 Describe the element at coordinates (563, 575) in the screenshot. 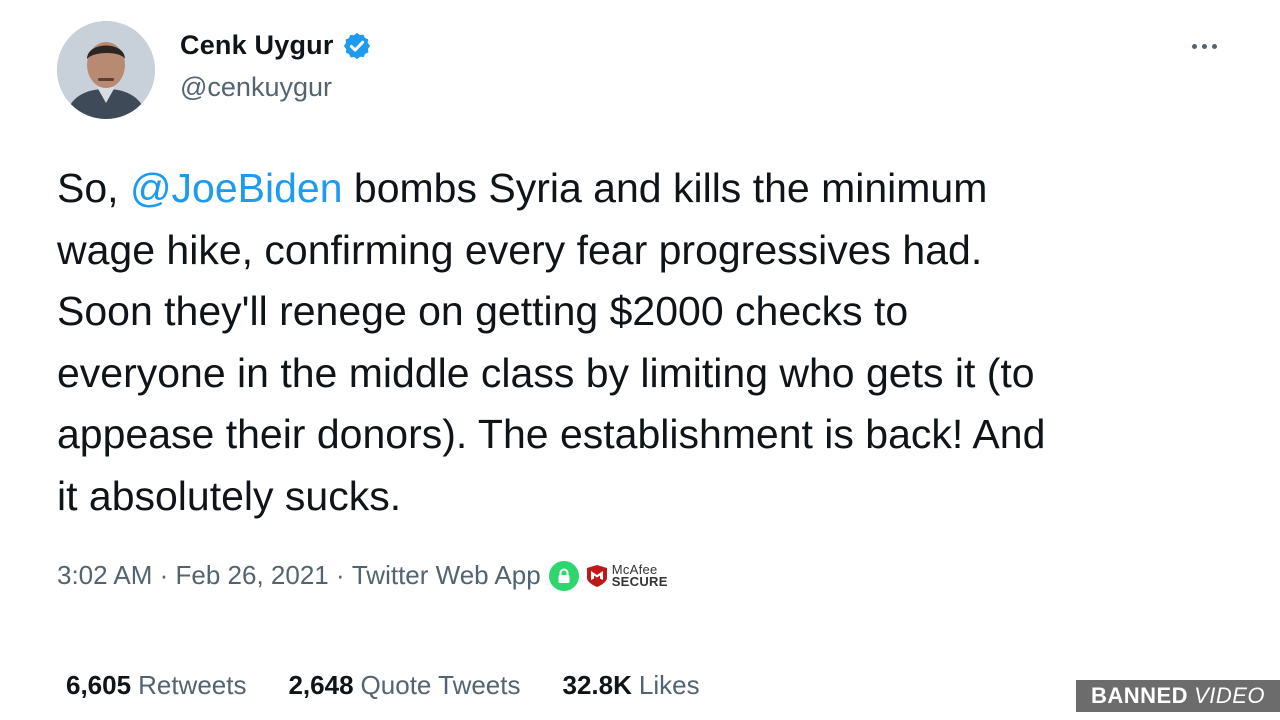

I see `lock-icon` at that location.